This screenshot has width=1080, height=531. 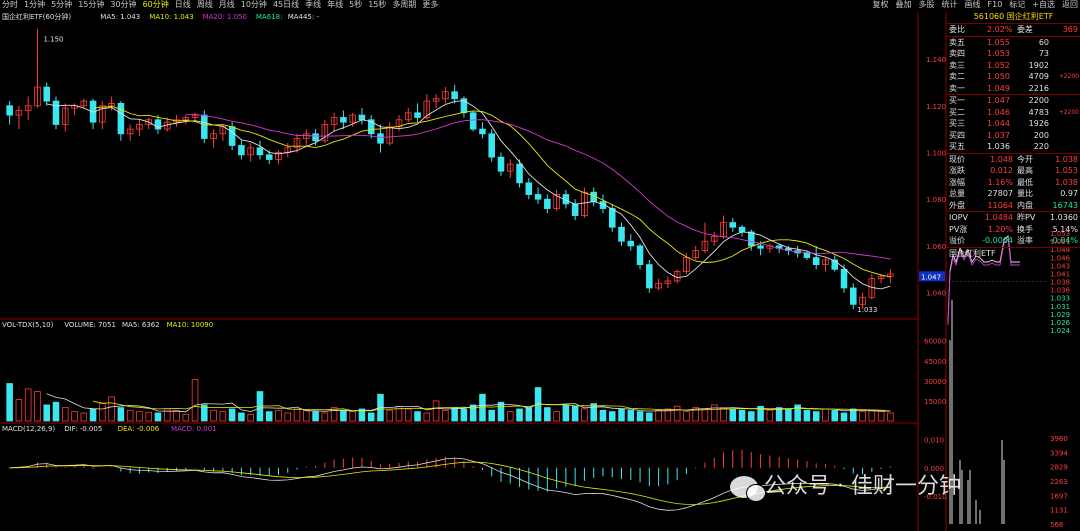 I want to click on mini-y-tick: 1.026, so click(x=1060, y=323).